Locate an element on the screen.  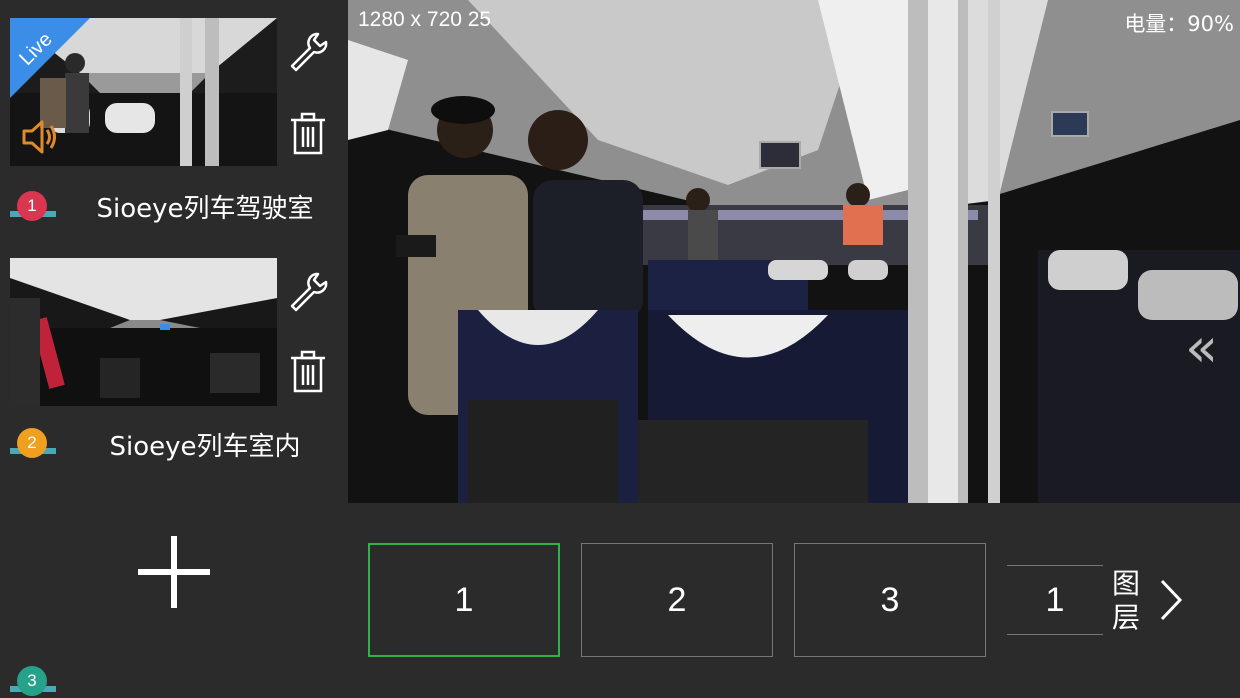
source-1-name: Sioeye列车驾驶室 is located at coordinates (205, 209).